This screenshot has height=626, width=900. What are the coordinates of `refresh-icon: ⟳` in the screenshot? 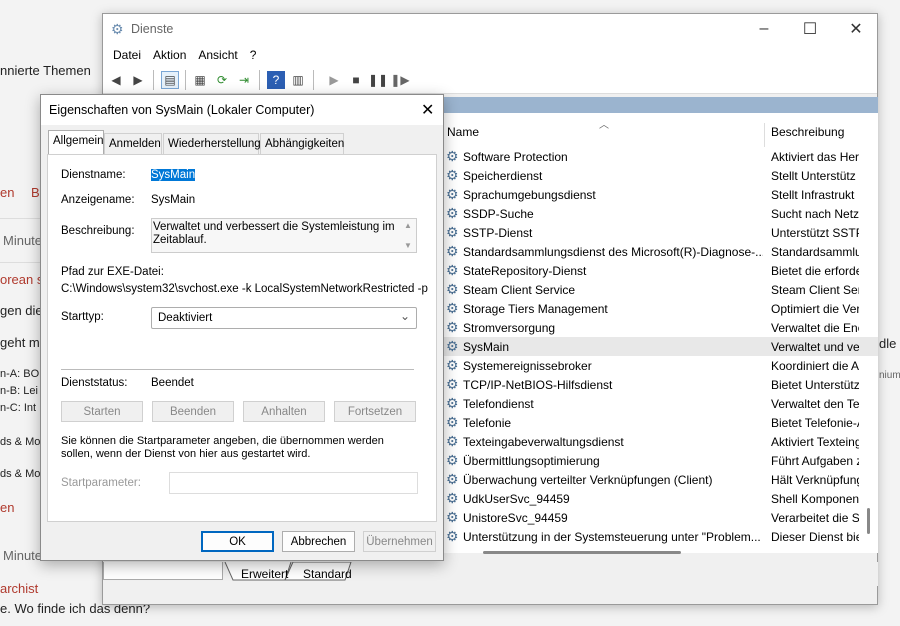 It's located at (222, 80).